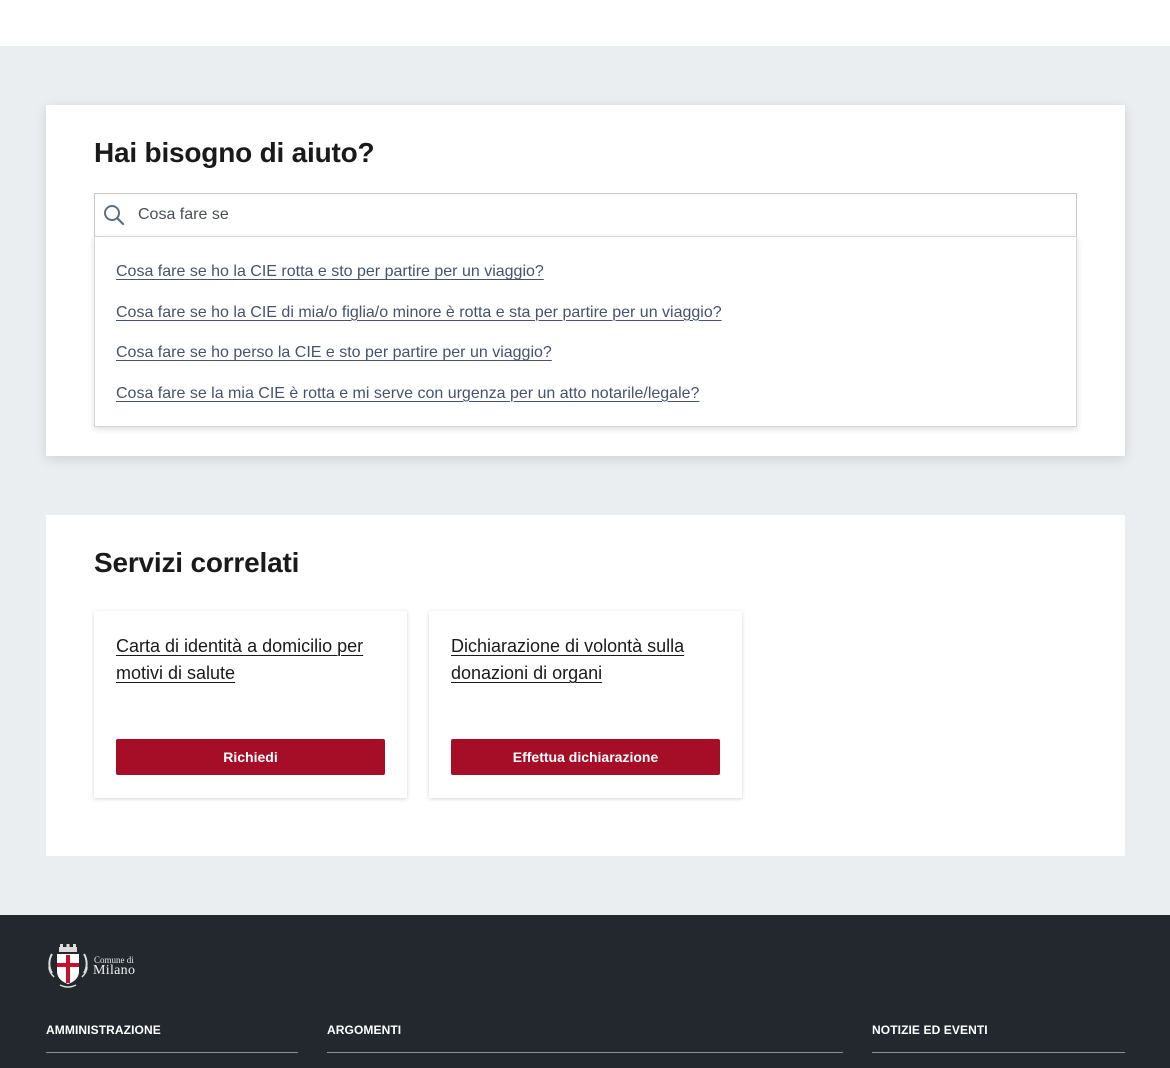 Image resolution: width=1170 pixels, height=1068 pixels. What do you see at coordinates (103, 1030) in the screenshot?
I see `footer-column-heading: AMMINISTRAZIONE` at bounding box center [103, 1030].